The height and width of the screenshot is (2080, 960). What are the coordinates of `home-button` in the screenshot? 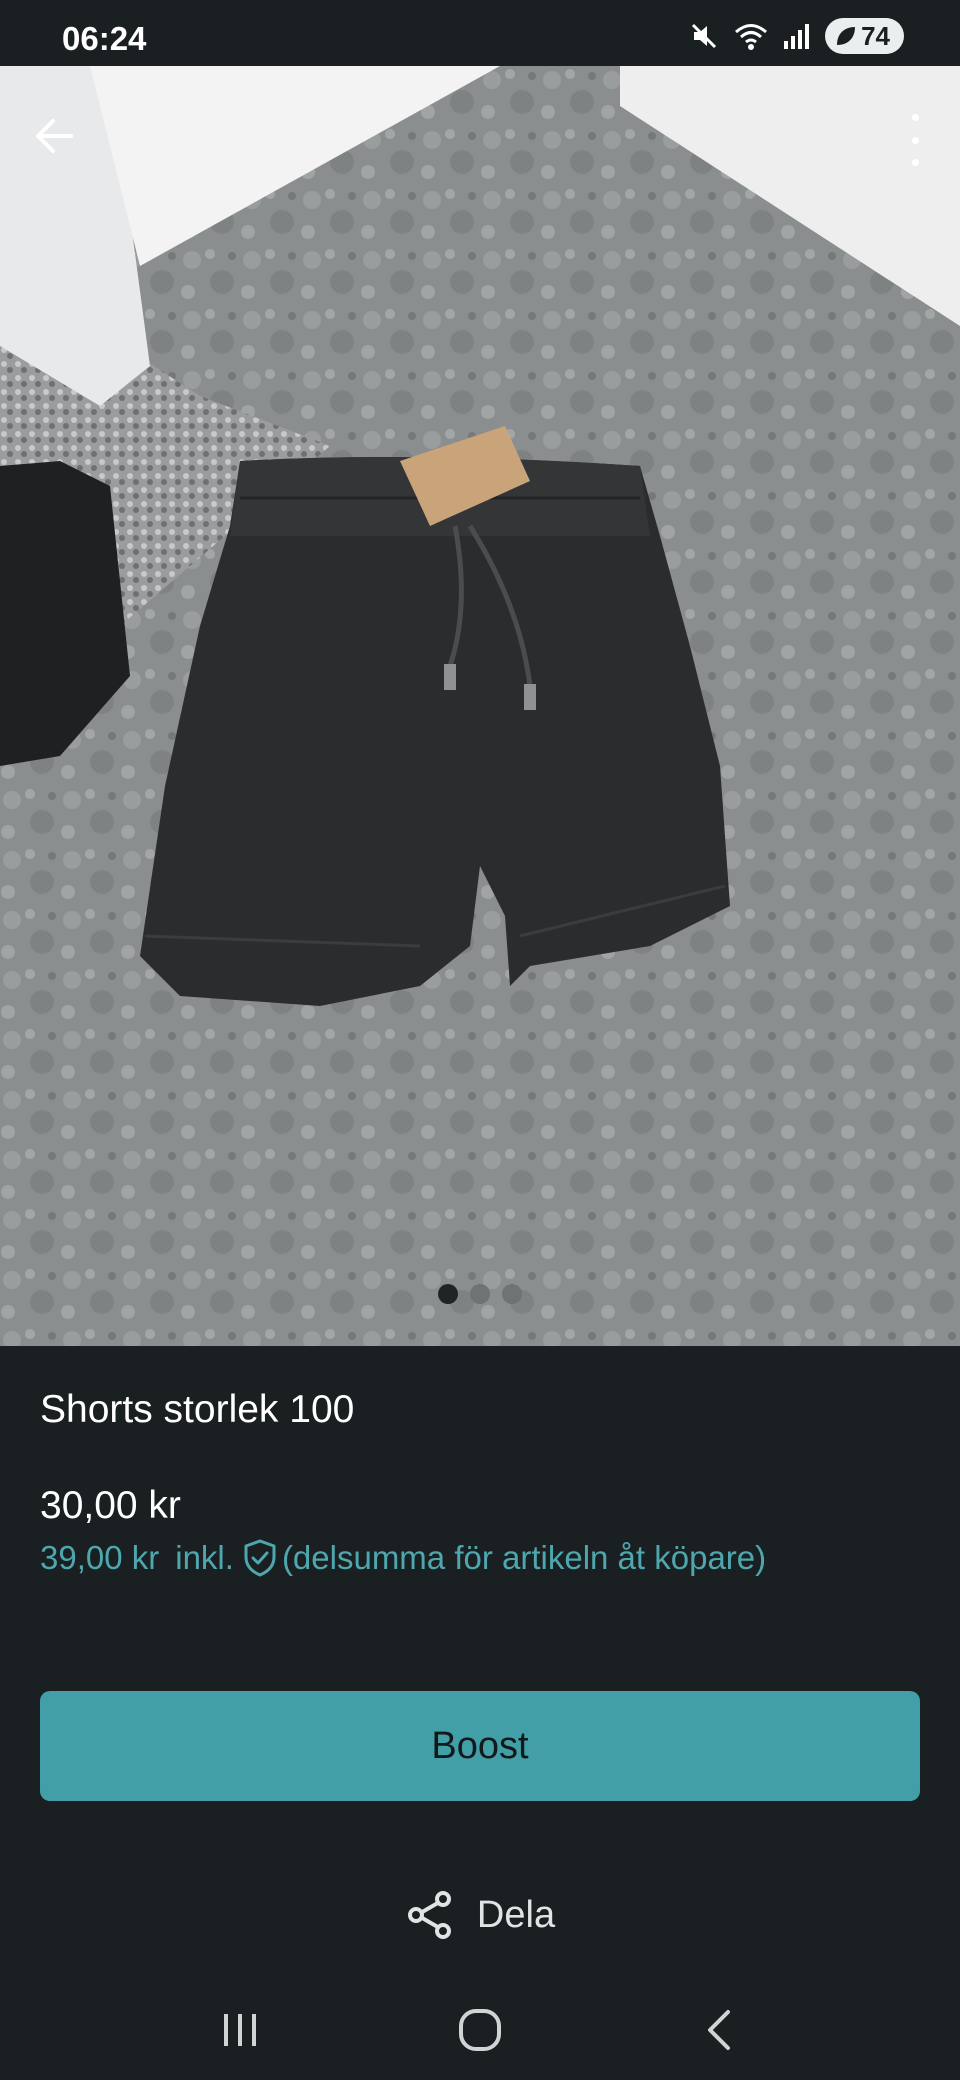 It's located at (480, 2030).